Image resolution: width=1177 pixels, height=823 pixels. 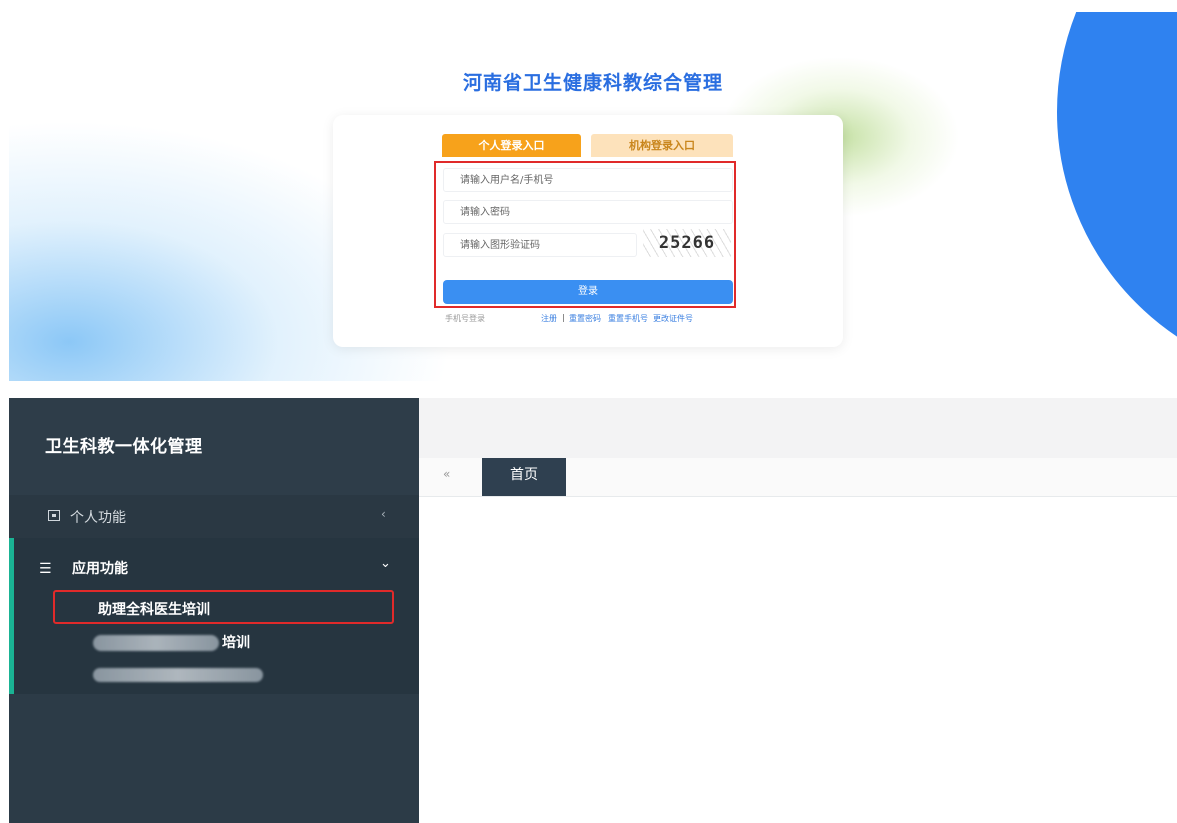 I want to click on sidebar-brand: 卫生科教一体化管理, so click(x=214, y=446).